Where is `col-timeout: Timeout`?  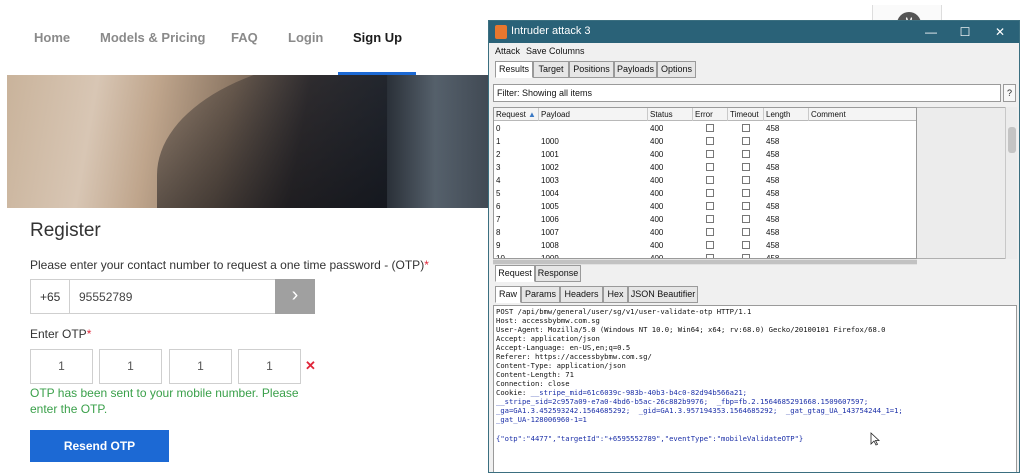
col-timeout: Timeout is located at coordinates (746, 114).